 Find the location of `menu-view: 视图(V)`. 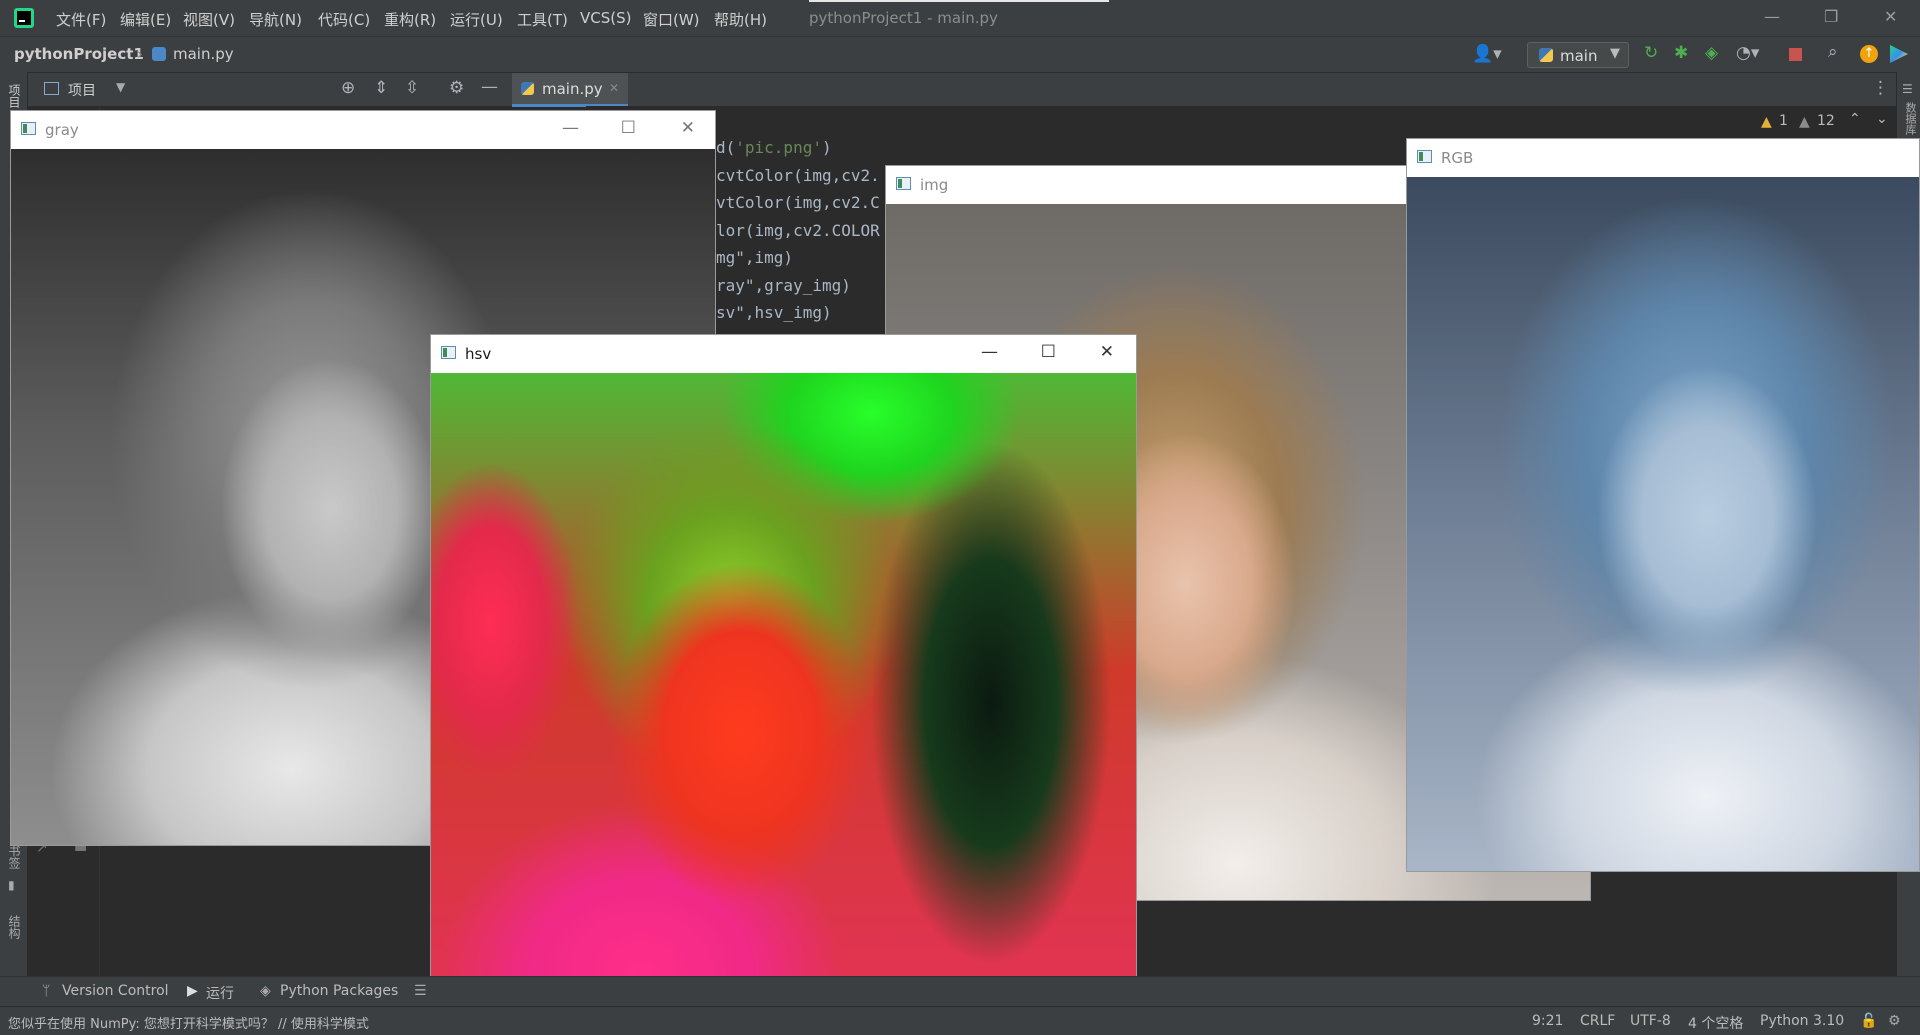

menu-view: 视图(V) is located at coordinates (209, 19).